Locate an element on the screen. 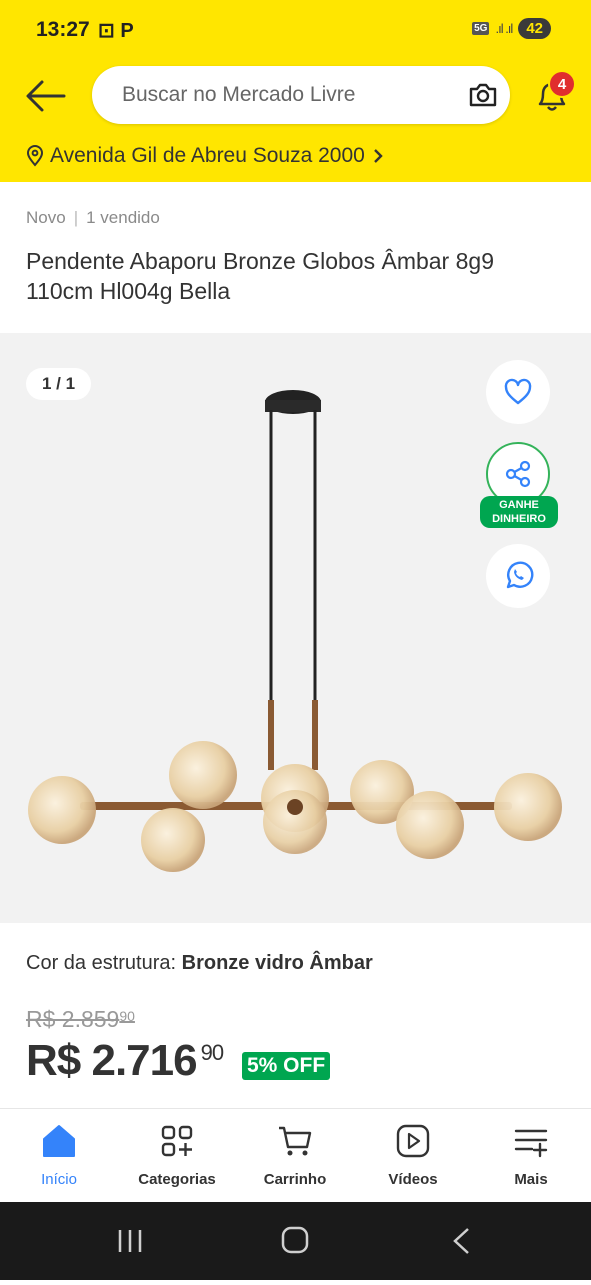 The image size is (591, 1285). status-time: 13:27 is located at coordinates (63, 29).